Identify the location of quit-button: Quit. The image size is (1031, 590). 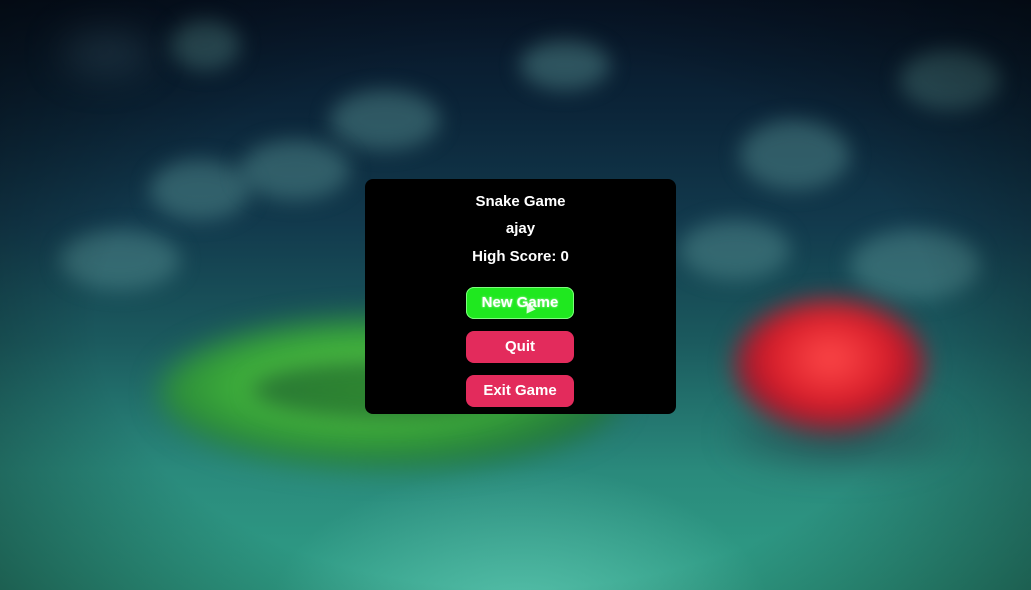
(520, 347).